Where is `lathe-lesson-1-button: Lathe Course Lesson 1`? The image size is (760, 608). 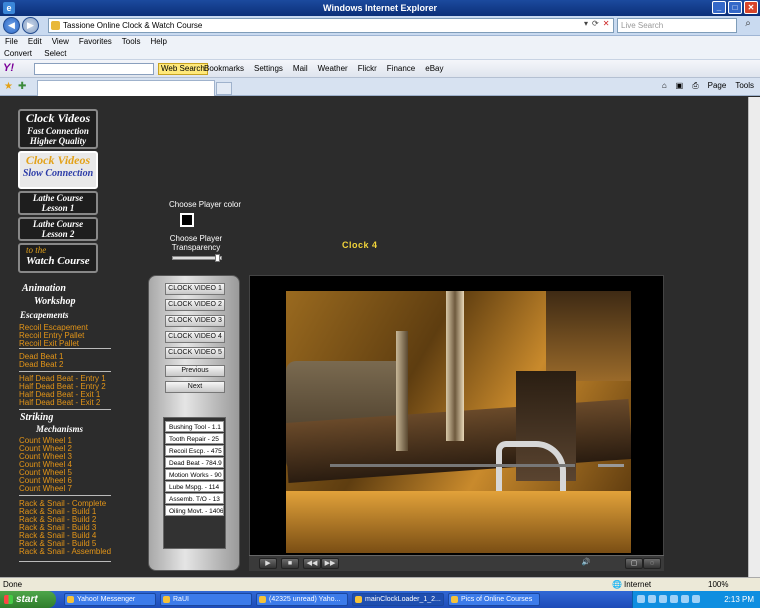
lathe-lesson-1-button: Lathe Course Lesson 1 is located at coordinates (58, 203).